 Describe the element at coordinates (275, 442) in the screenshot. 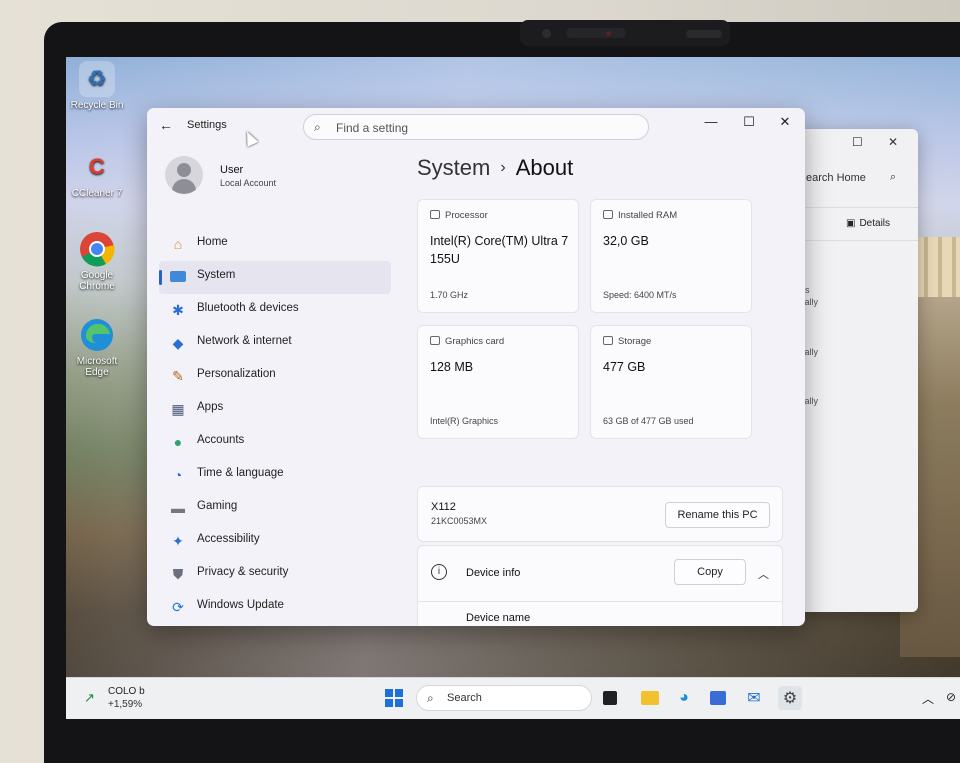

I see `sidebar-item-accounts: ● Accounts` at that location.